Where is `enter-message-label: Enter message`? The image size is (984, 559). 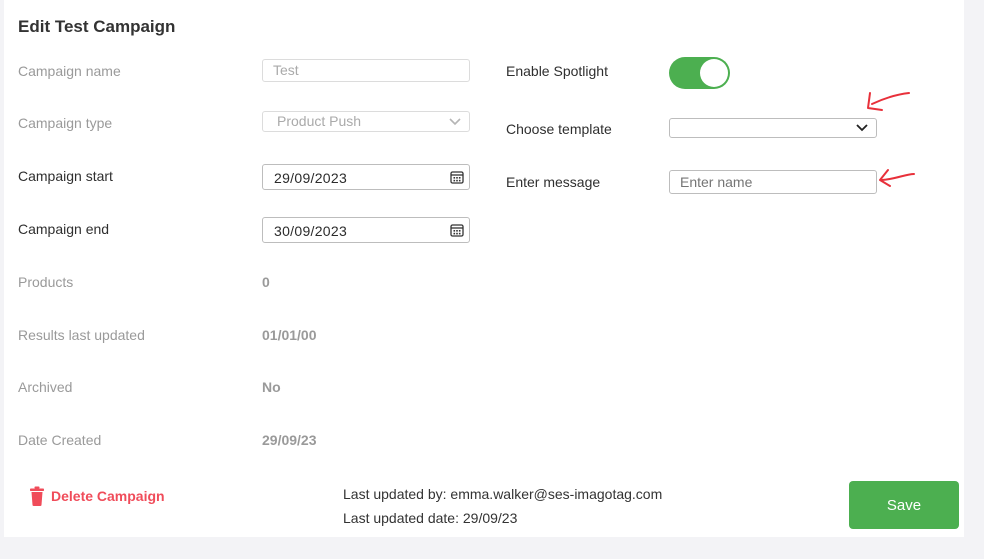
enter-message-label: Enter message is located at coordinates (553, 182).